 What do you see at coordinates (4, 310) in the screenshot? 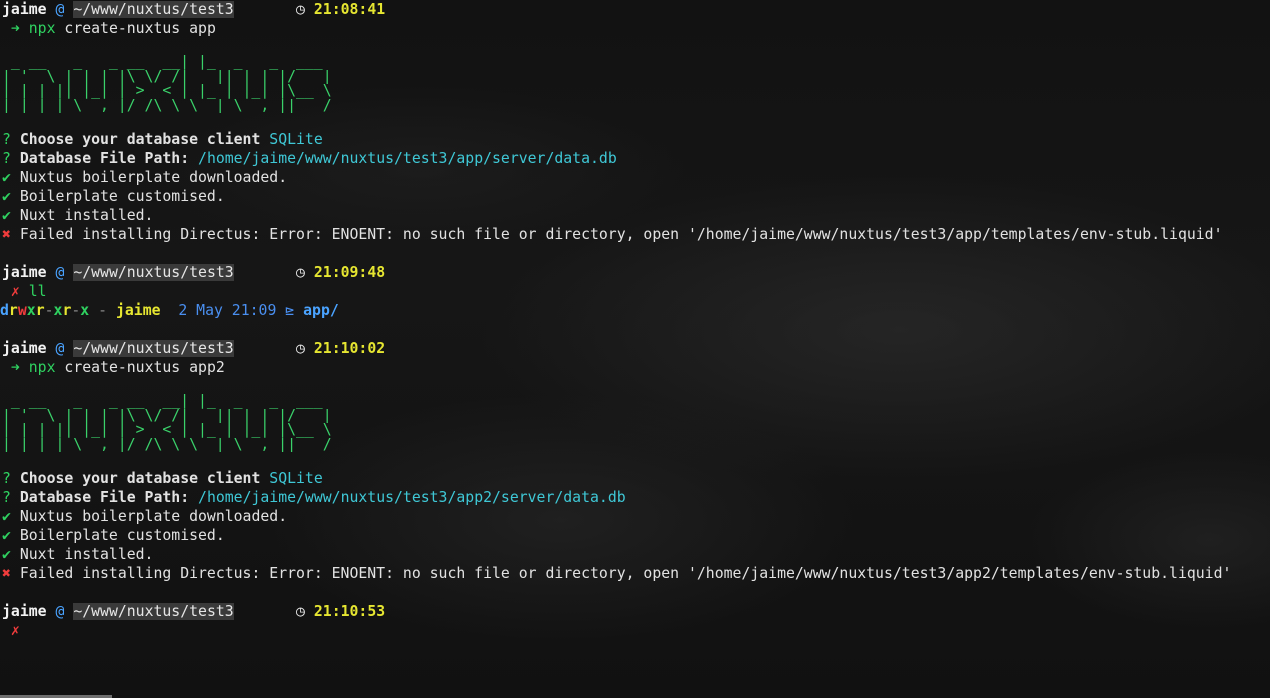
I see `perm-char: d` at bounding box center [4, 310].